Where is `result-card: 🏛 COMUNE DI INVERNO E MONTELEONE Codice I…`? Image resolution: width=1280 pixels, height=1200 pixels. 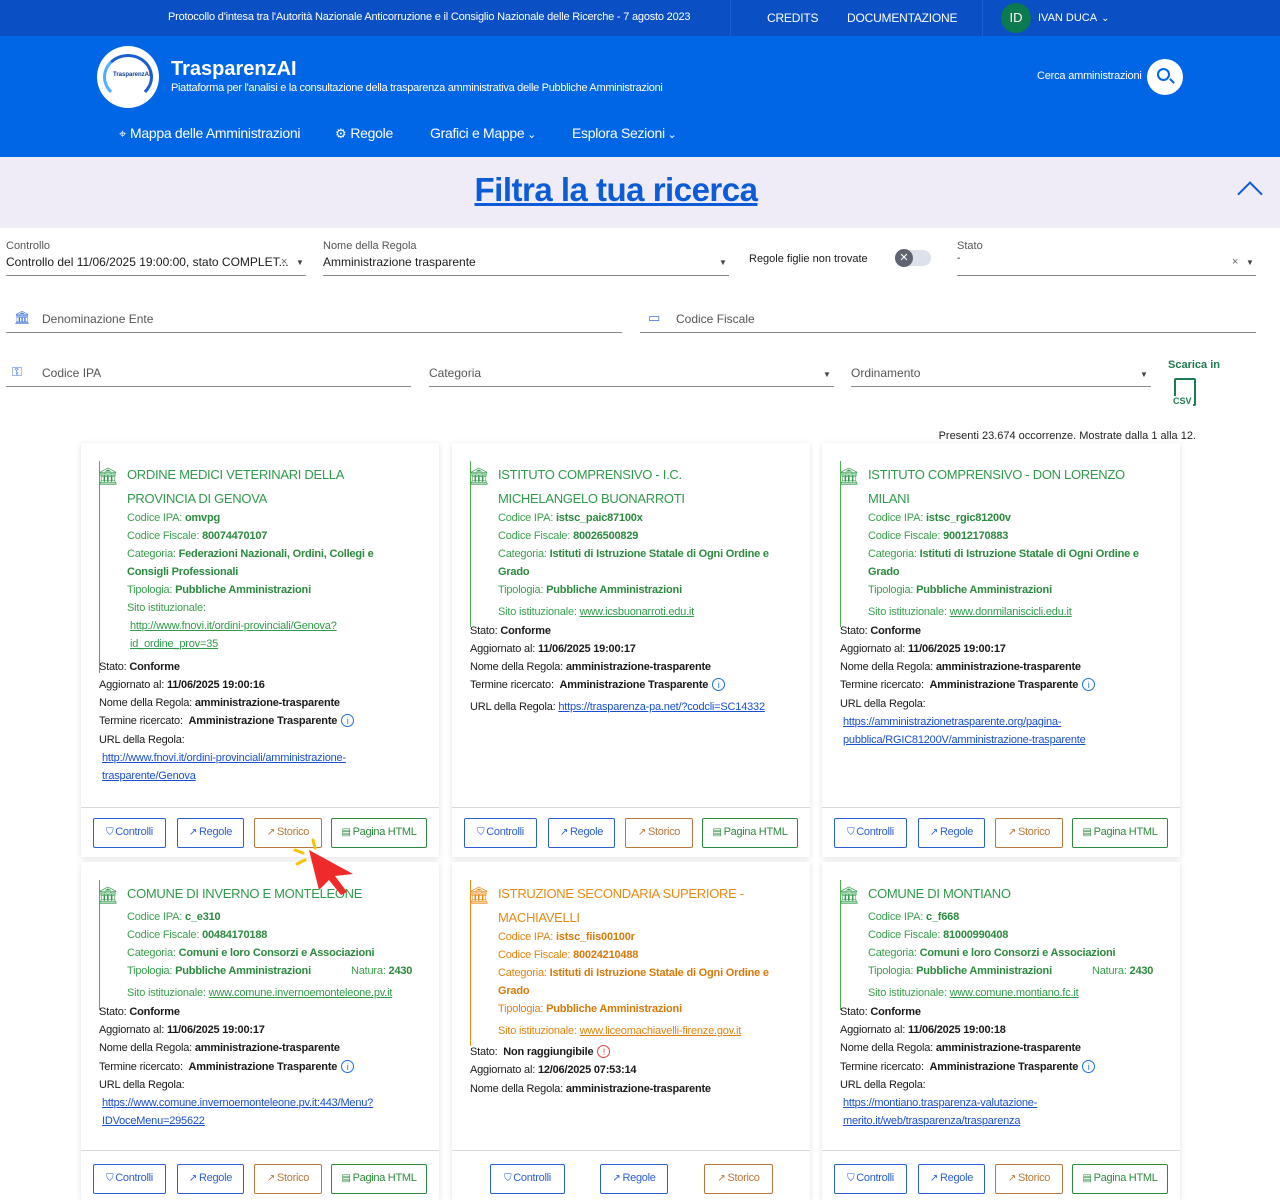 result-card: 🏛 COMUNE DI INVERNO E MONTELEONE Codice I… is located at coordinates (260, 1031).